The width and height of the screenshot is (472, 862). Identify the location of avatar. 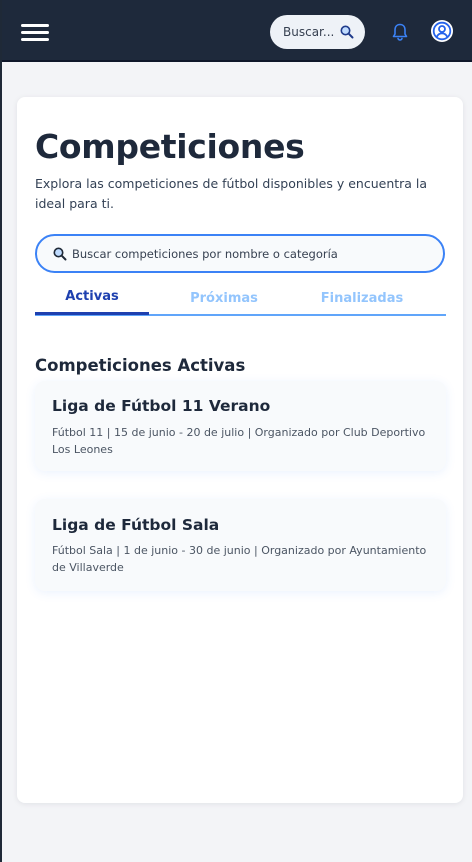
(442, 31).